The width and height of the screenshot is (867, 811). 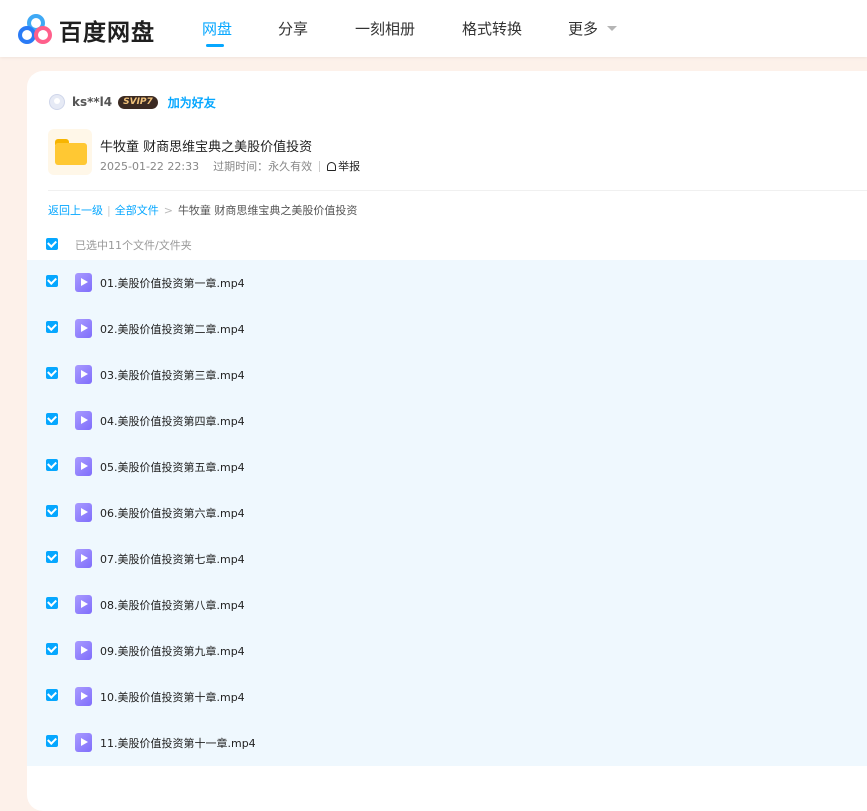 I want to click on folder-icon, so click(x=71, y=152).